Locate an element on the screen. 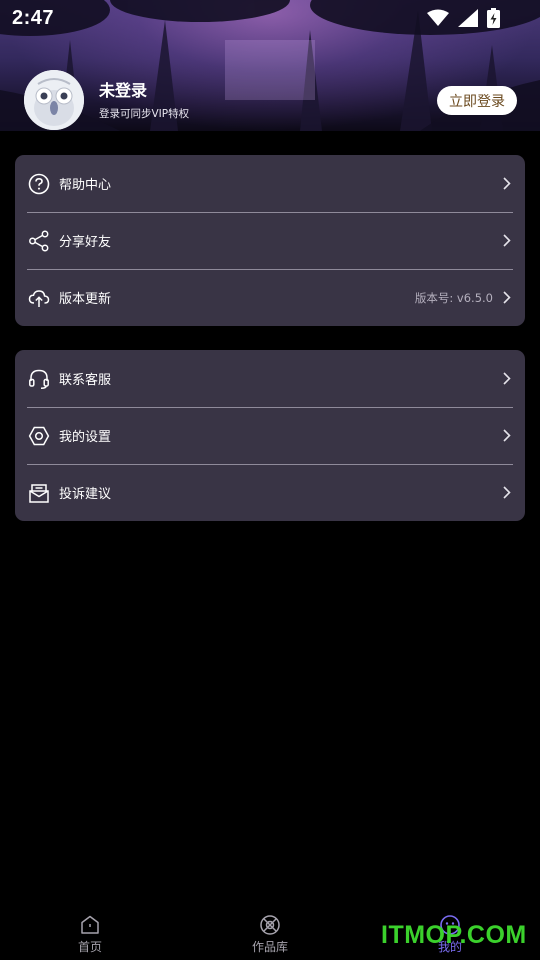 This screenshot has width=540, height=960. tab-home: 首页 is located at coordinates (90, 932).